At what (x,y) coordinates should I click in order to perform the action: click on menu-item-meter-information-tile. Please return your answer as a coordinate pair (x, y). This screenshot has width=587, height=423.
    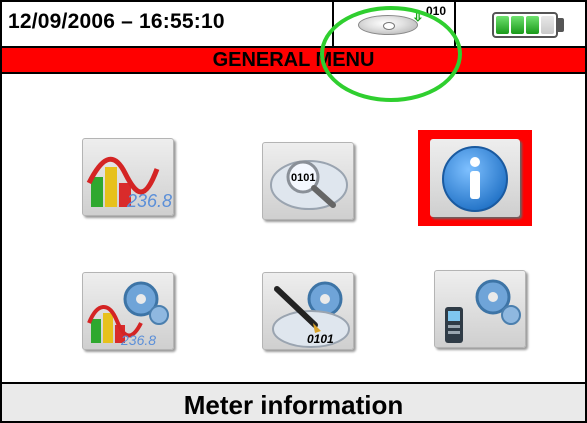
    Looking at the image, I should click on (475, 178).